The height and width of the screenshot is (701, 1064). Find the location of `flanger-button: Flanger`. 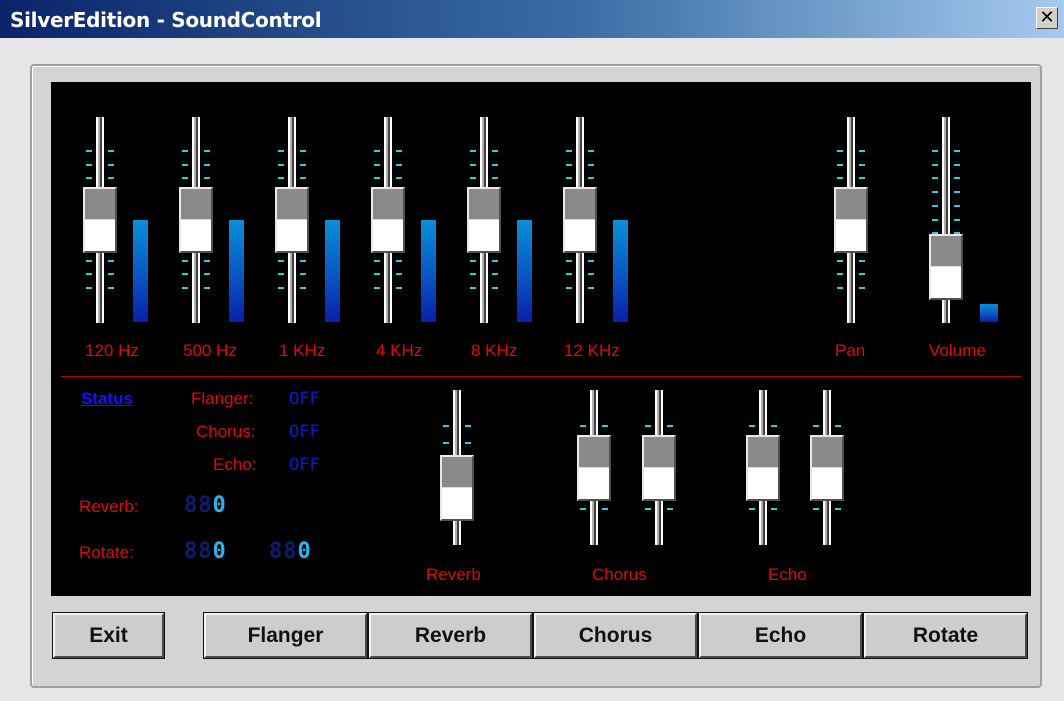

flanger-button: Flanger is located at coordinates (285, 635).